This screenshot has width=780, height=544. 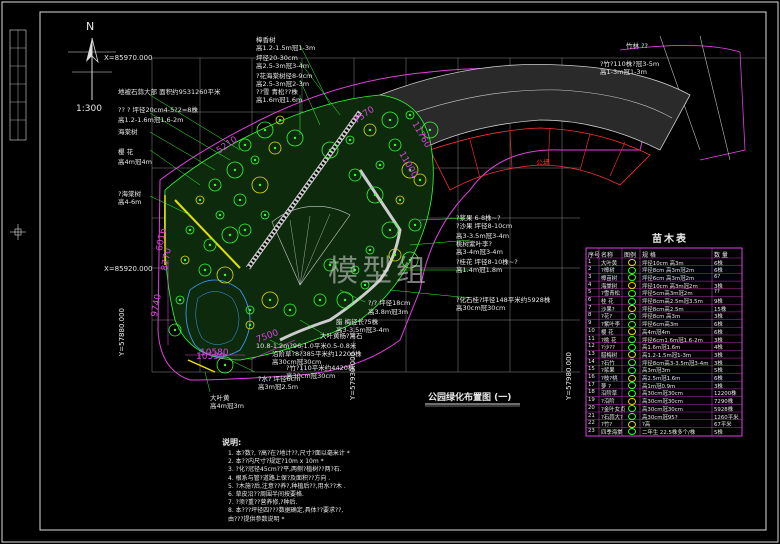 I want to click on callout-label: 樱 花, so click(x=126, y=152).